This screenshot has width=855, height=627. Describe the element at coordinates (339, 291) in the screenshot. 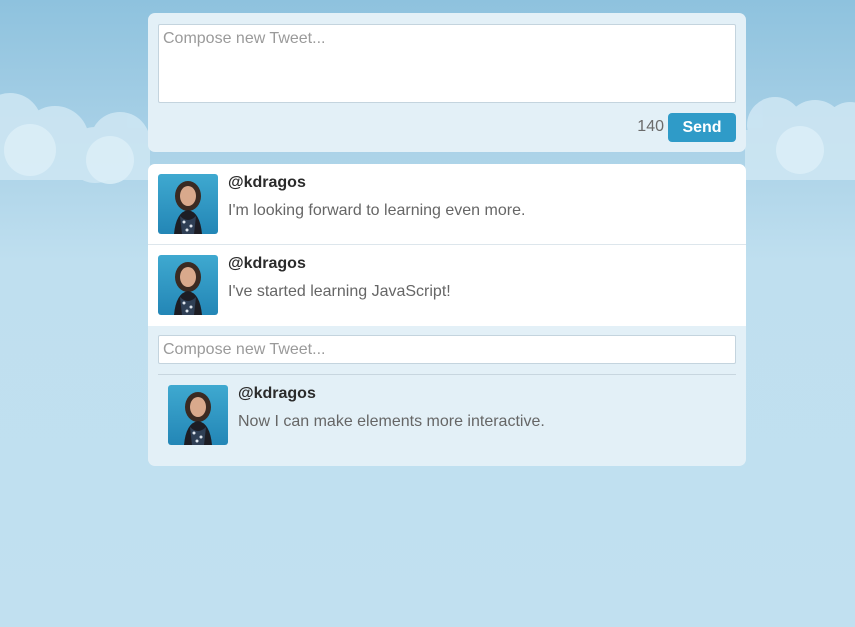

I see `tweet-text: I've started learning JavaScript!` at that location.